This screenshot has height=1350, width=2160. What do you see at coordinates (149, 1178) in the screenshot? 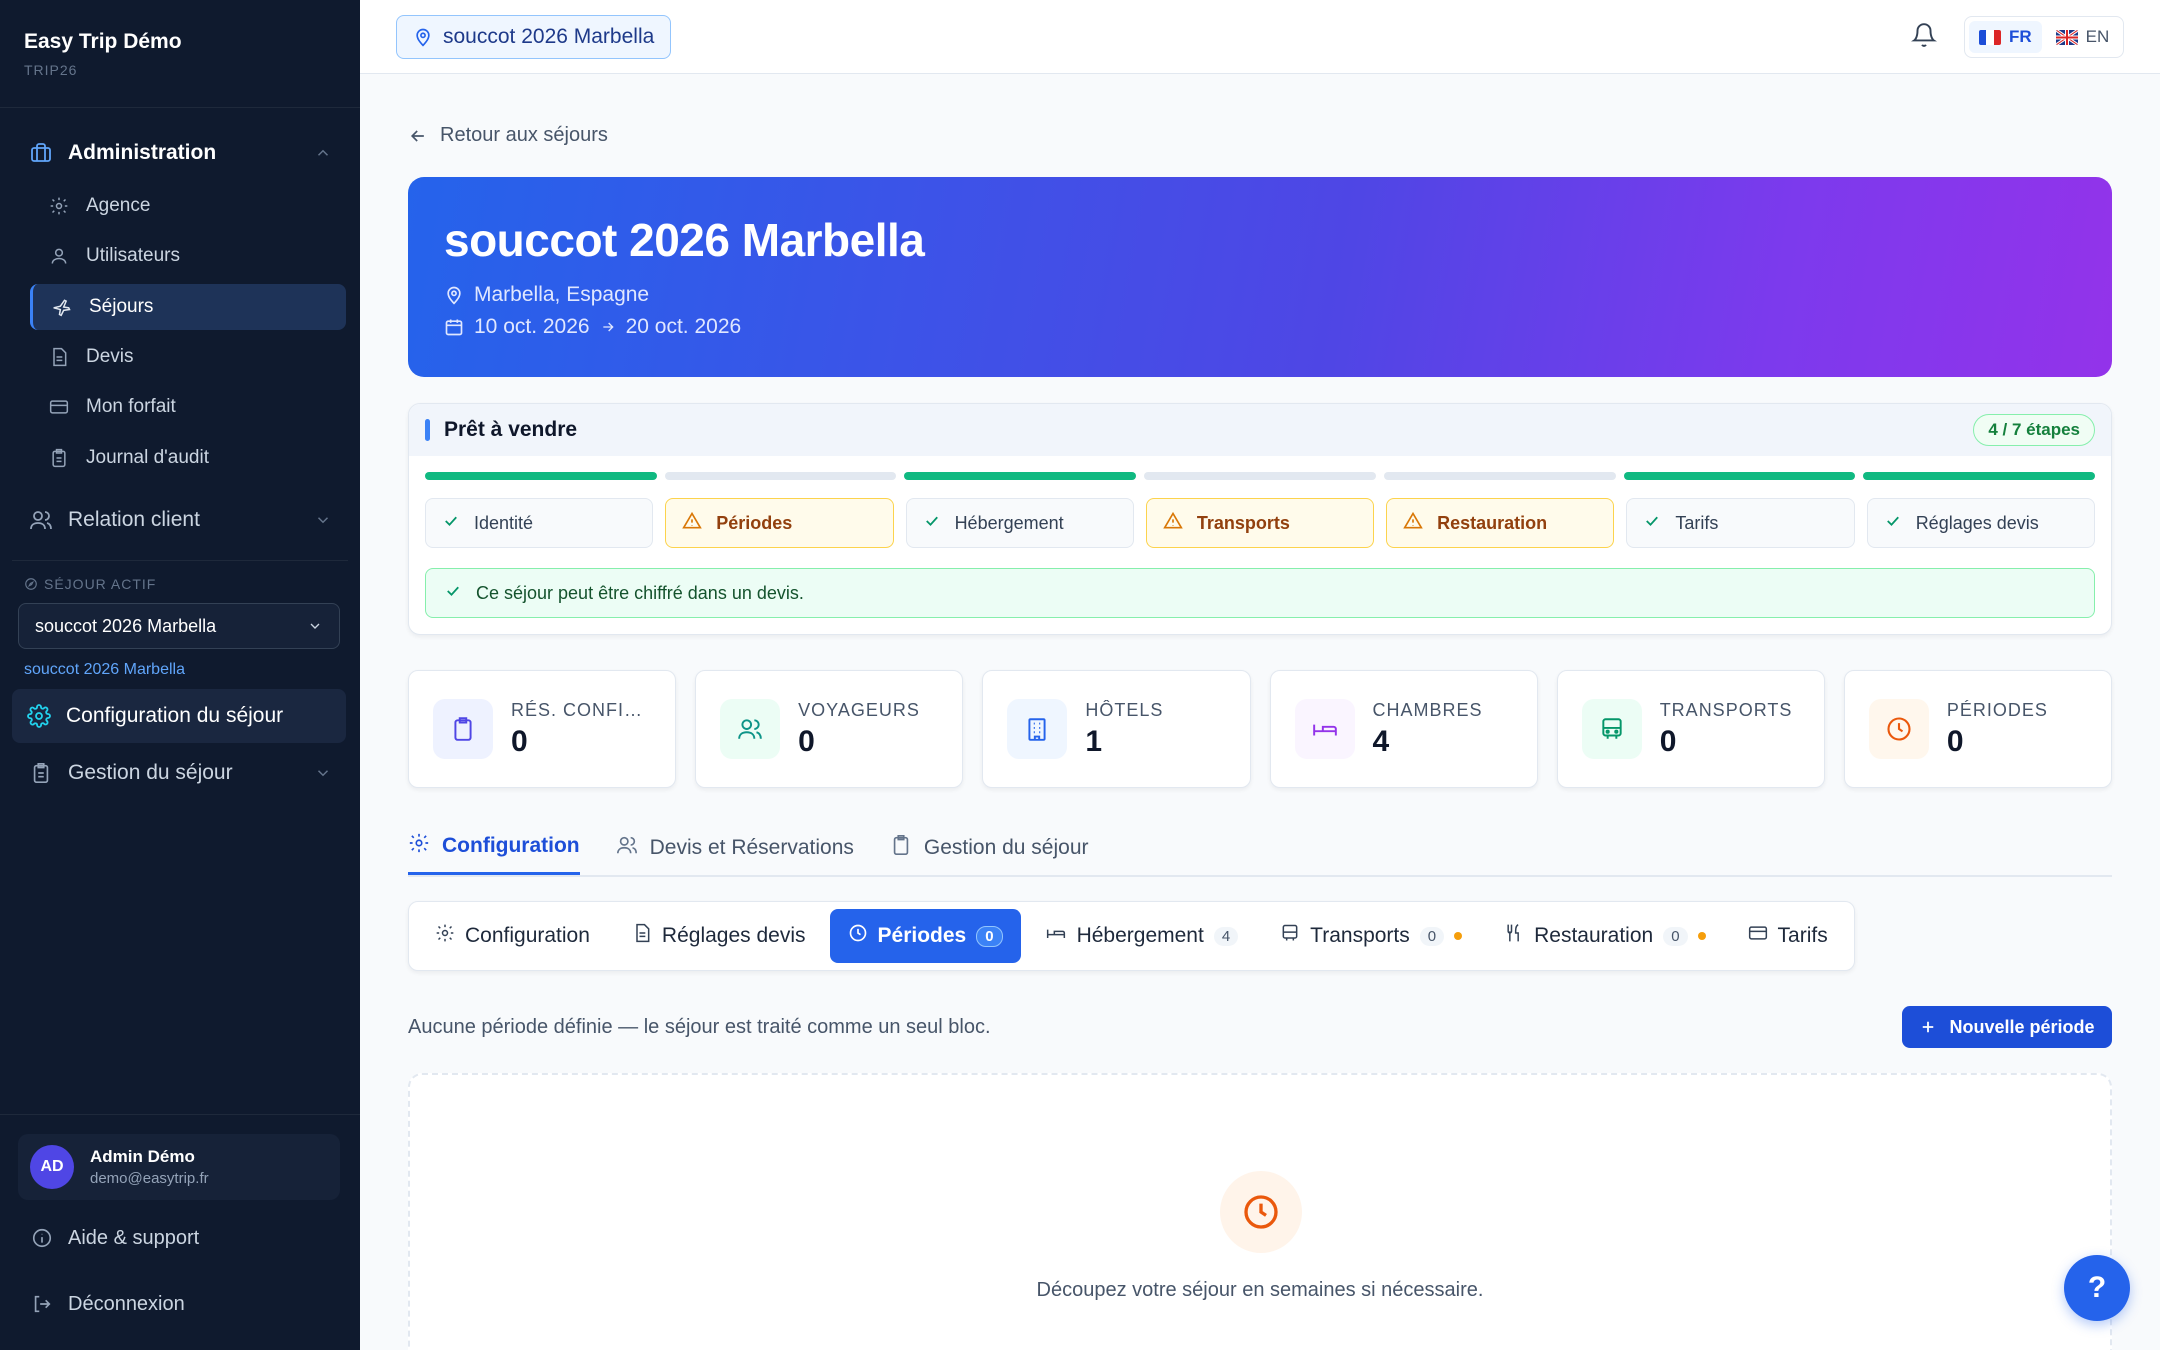
I see `user-email: demo@easytrip.fr` at bounding box center [149, 1178].